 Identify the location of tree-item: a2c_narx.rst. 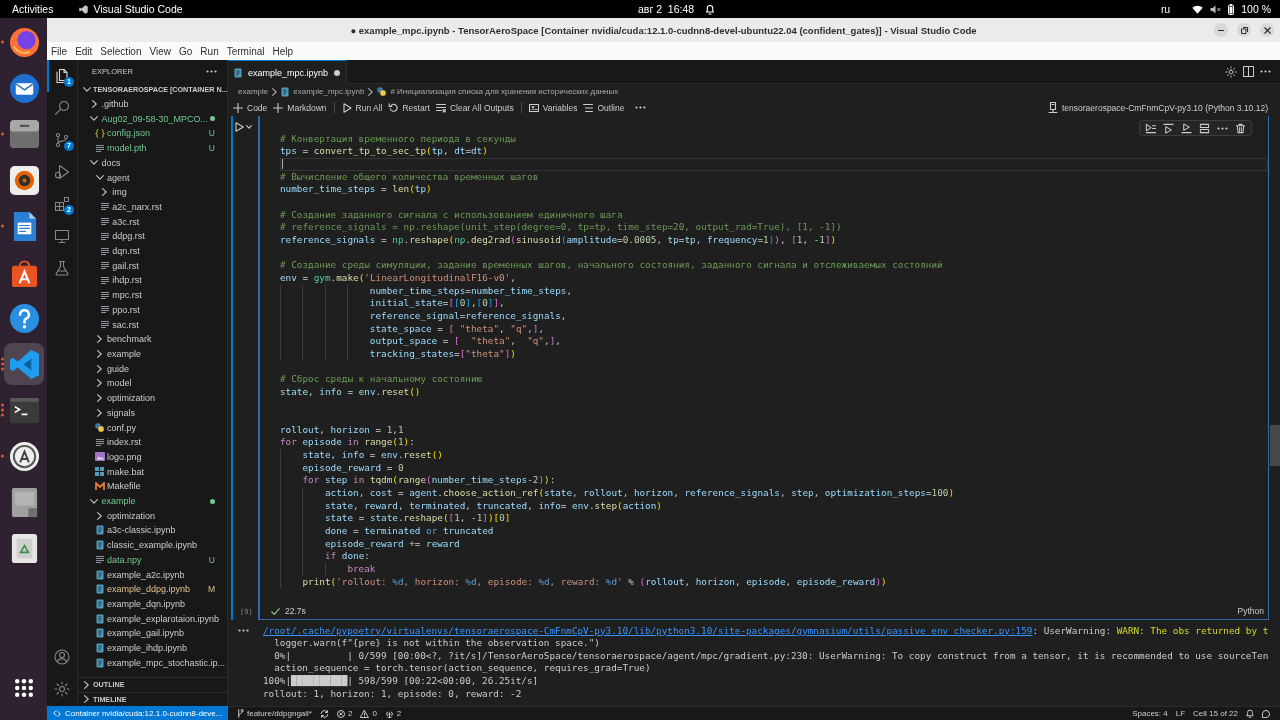
(152, 207).